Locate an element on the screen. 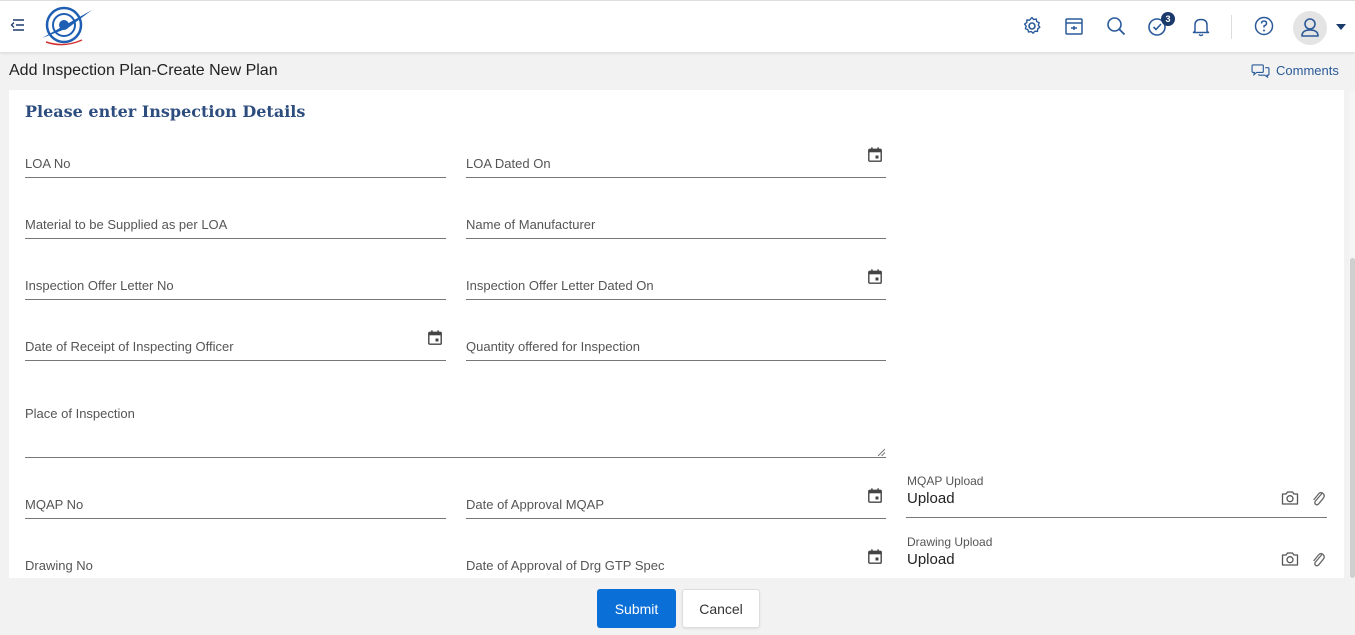 This screenshot has height=635, width=1355. loa-no-field: LOA No is located at coordinates (235, 161).